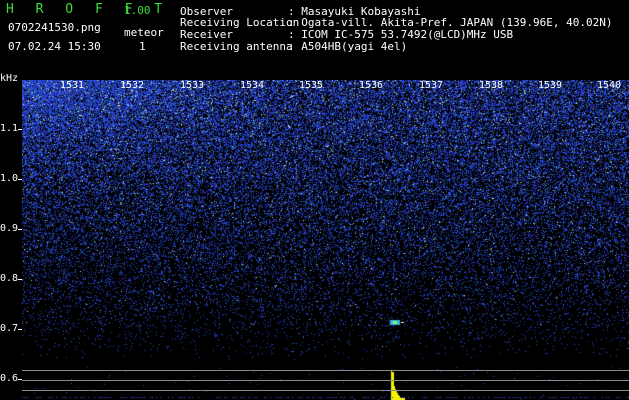  I want to click on y-tick-label: 1.0, so click(9, 178).